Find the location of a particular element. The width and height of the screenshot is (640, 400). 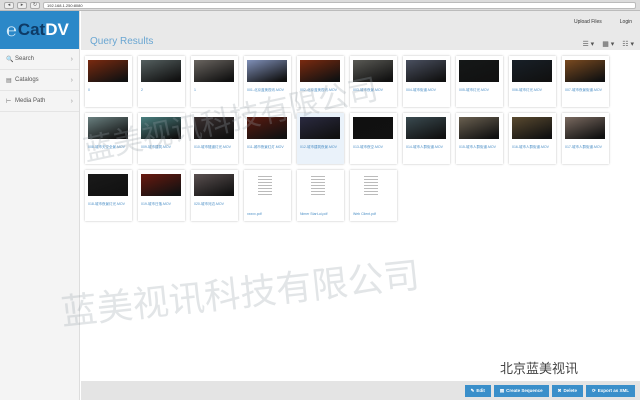

media-card: 012-城市建筑夜景.MOV is located at coordinates (320, 138).